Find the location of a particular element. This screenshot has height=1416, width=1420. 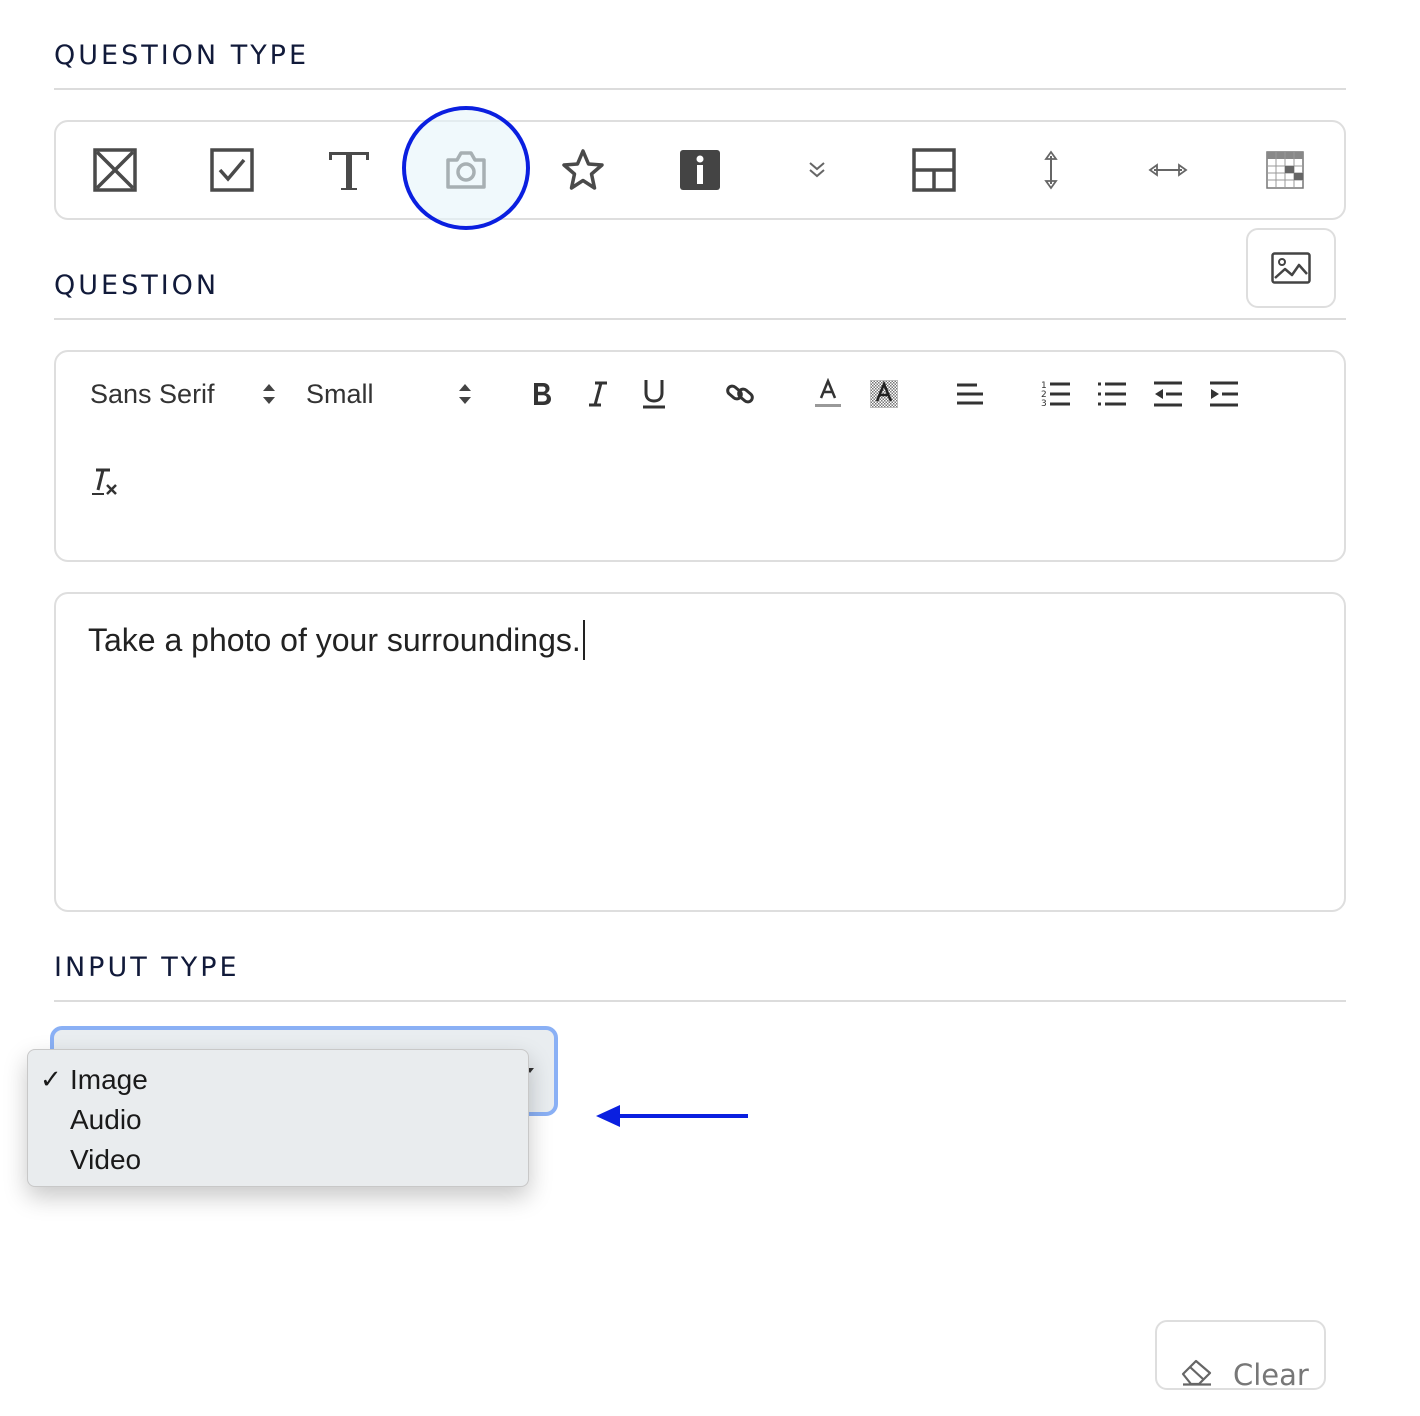

font-size-value: Small is located at coordinates (340, 393).